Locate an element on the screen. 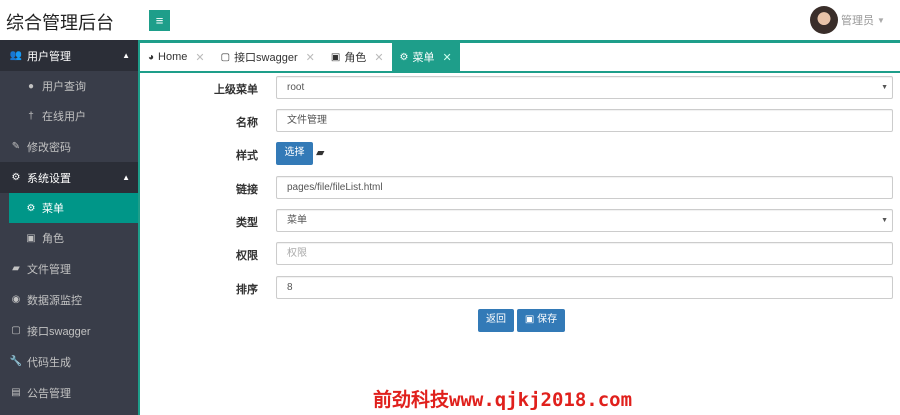  field-label: 上级菜单 is located at coordinates (236, 90).